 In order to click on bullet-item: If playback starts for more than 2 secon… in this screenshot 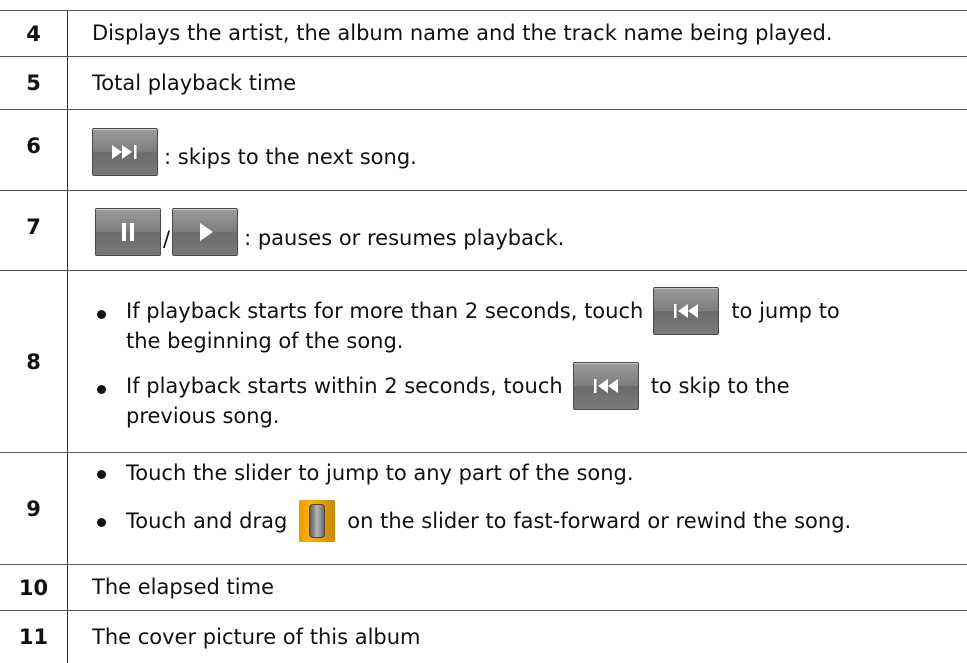, I will do `click(526, 321)`.